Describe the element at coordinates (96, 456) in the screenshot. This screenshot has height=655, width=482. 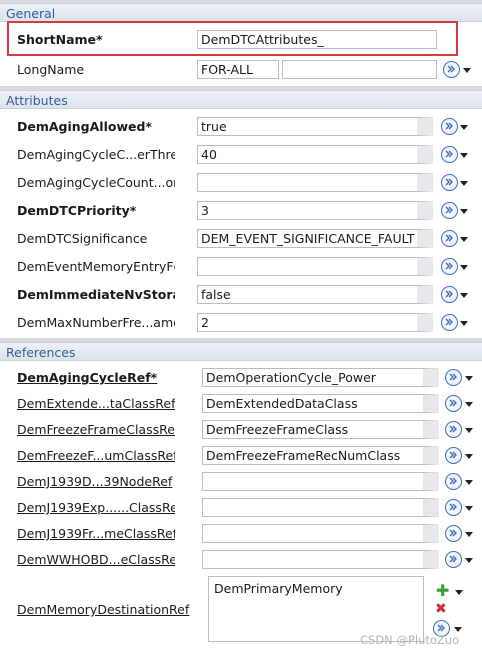
I see `reference-link: DemFreezeF...umClassRef` at that location.